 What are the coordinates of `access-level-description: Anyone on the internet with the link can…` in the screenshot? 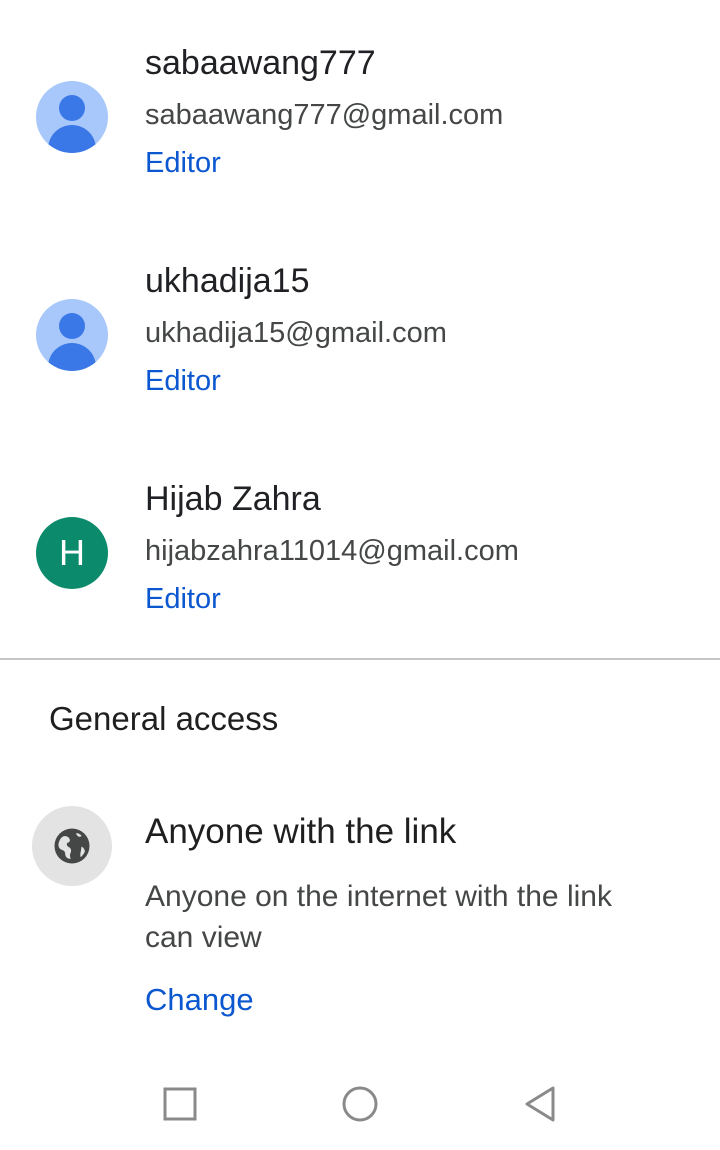 It's located at (378, 917).